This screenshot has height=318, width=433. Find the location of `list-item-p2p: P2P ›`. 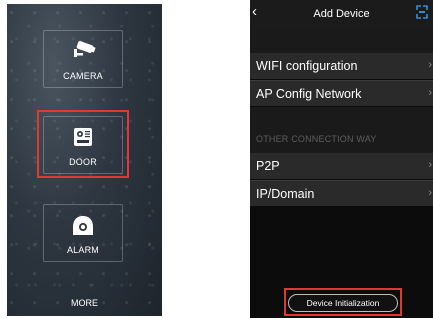

list-item-p2p: P2P › is located at coordinates (341, 166).